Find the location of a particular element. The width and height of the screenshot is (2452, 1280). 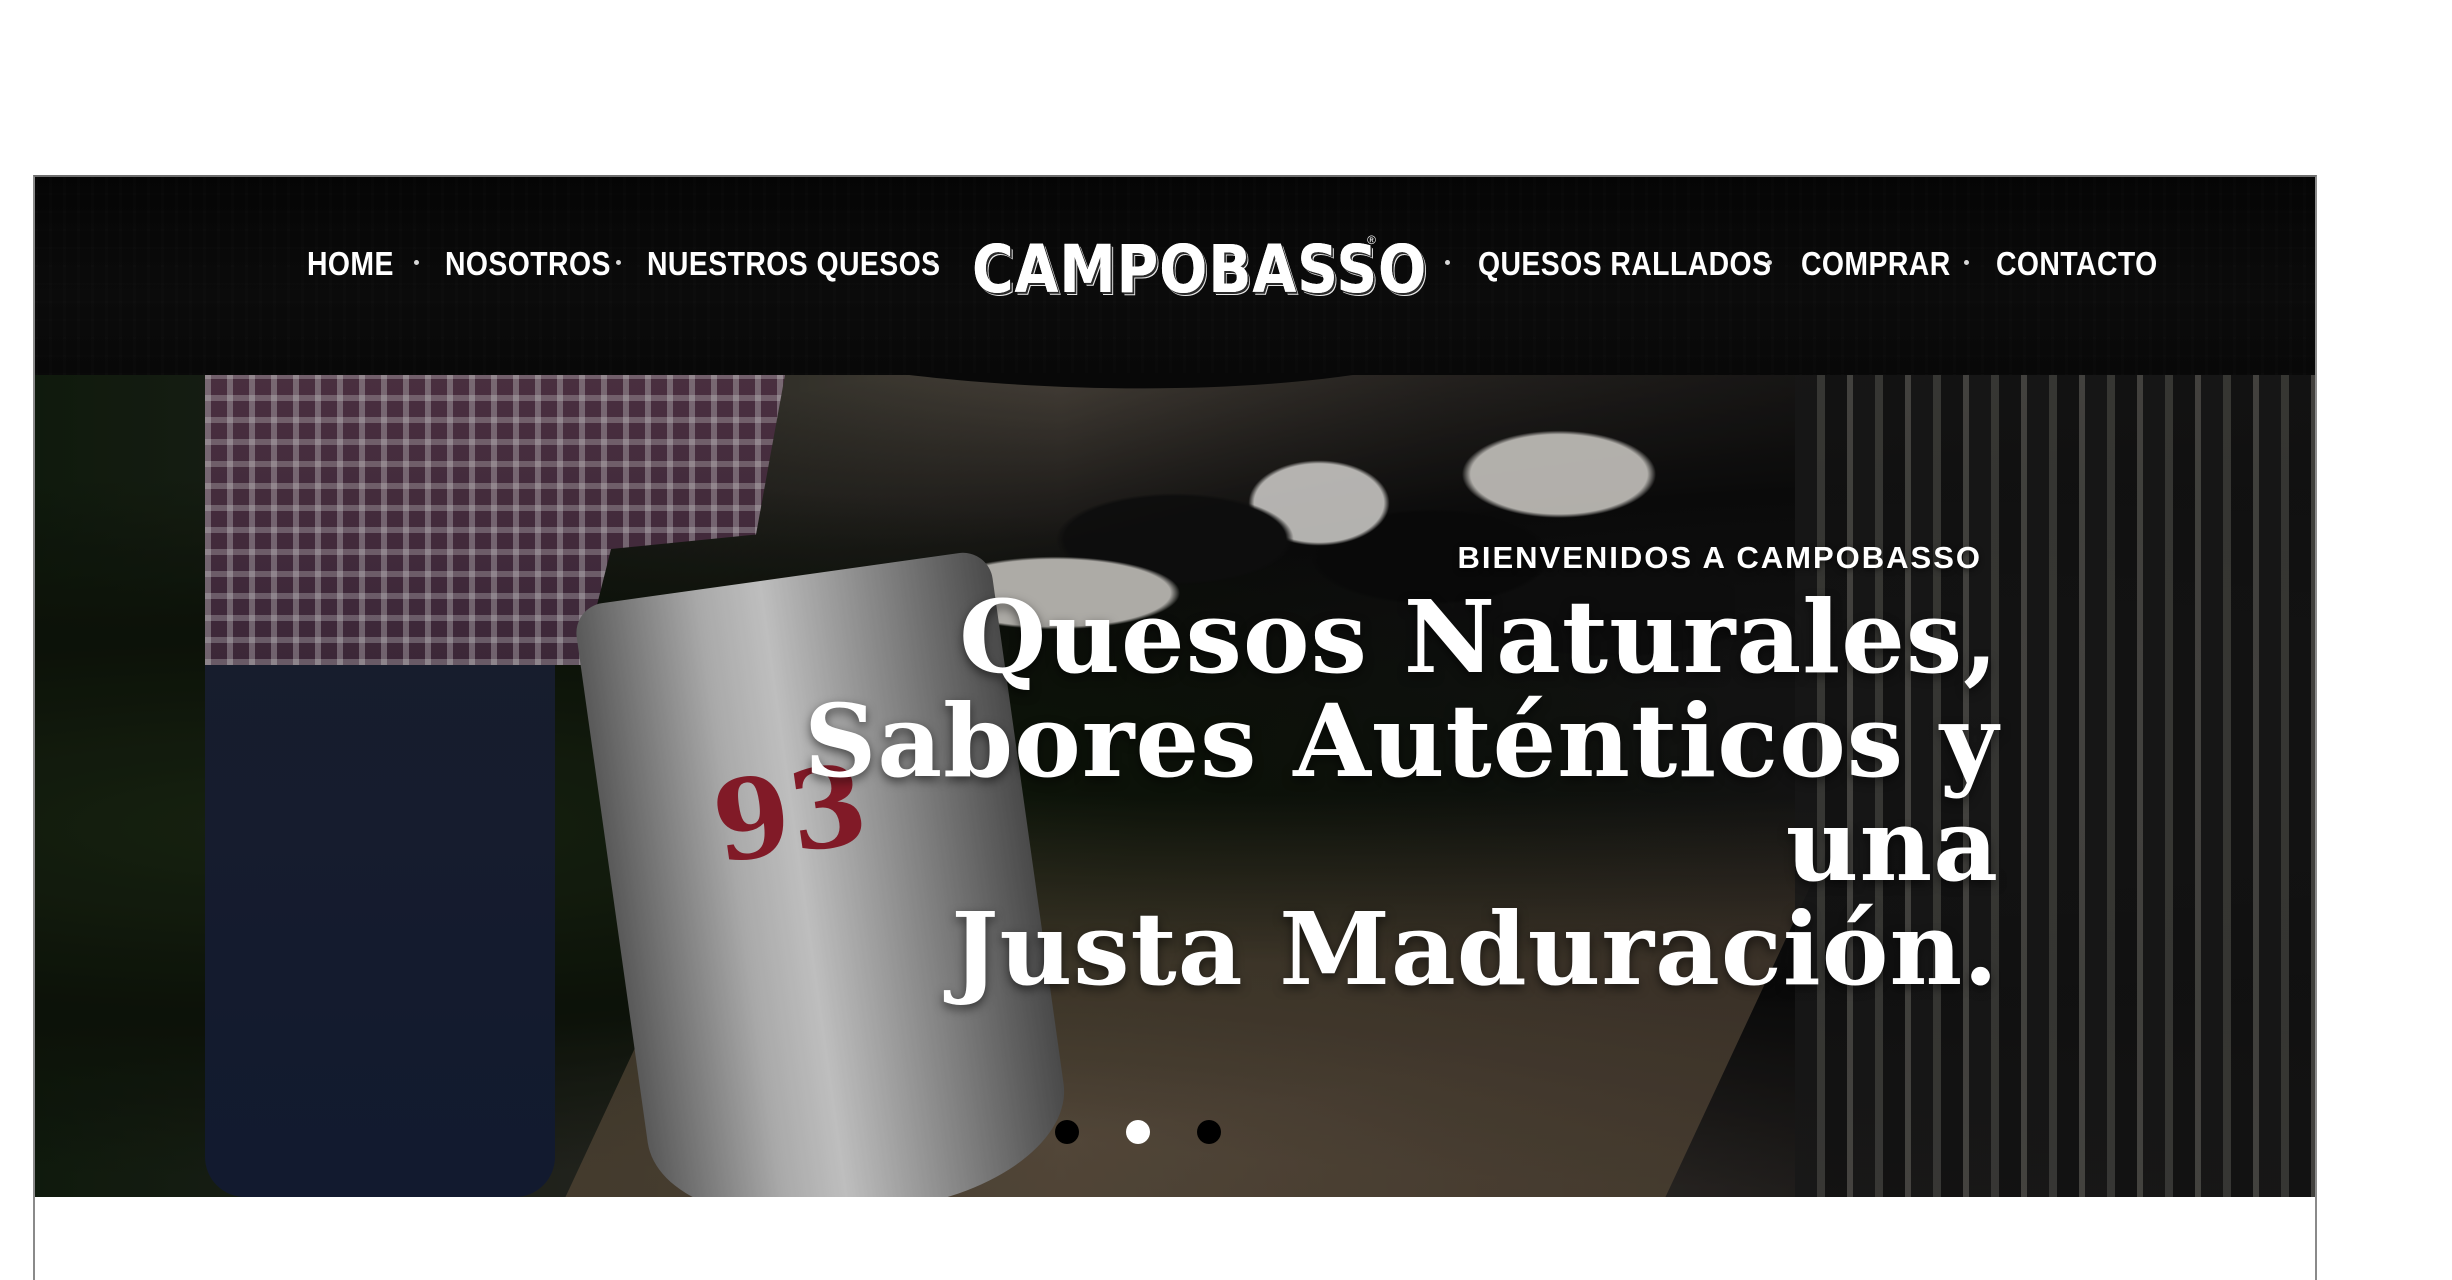

registered-mark-icon: ® is located at coordinates (1371, 240).